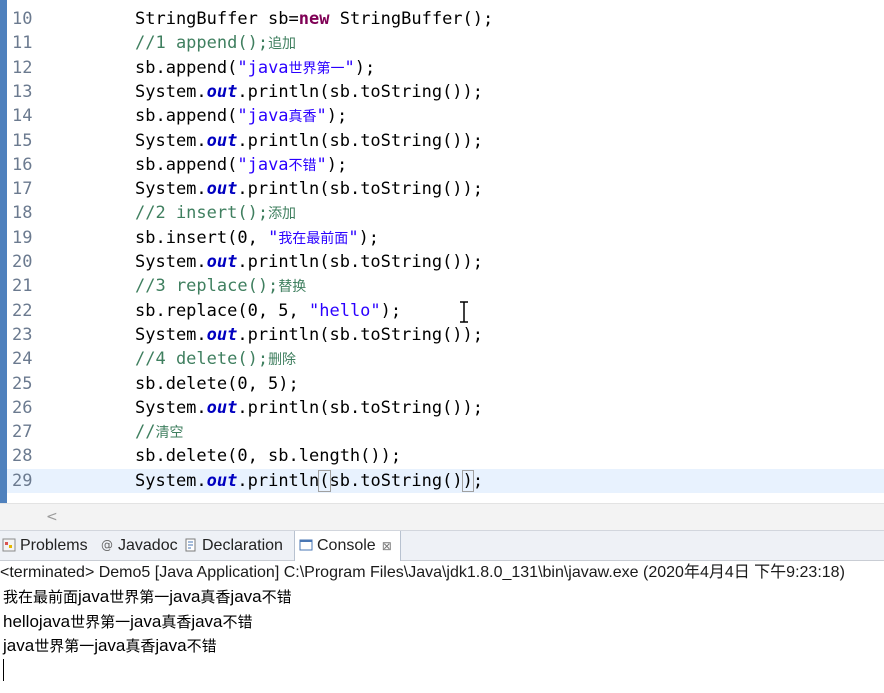  What do you see at coordinates (257, 237) in the screenshot?
I see `code-text: sb.insert(0, "我在最前面");` at bounding box center [257, 237].